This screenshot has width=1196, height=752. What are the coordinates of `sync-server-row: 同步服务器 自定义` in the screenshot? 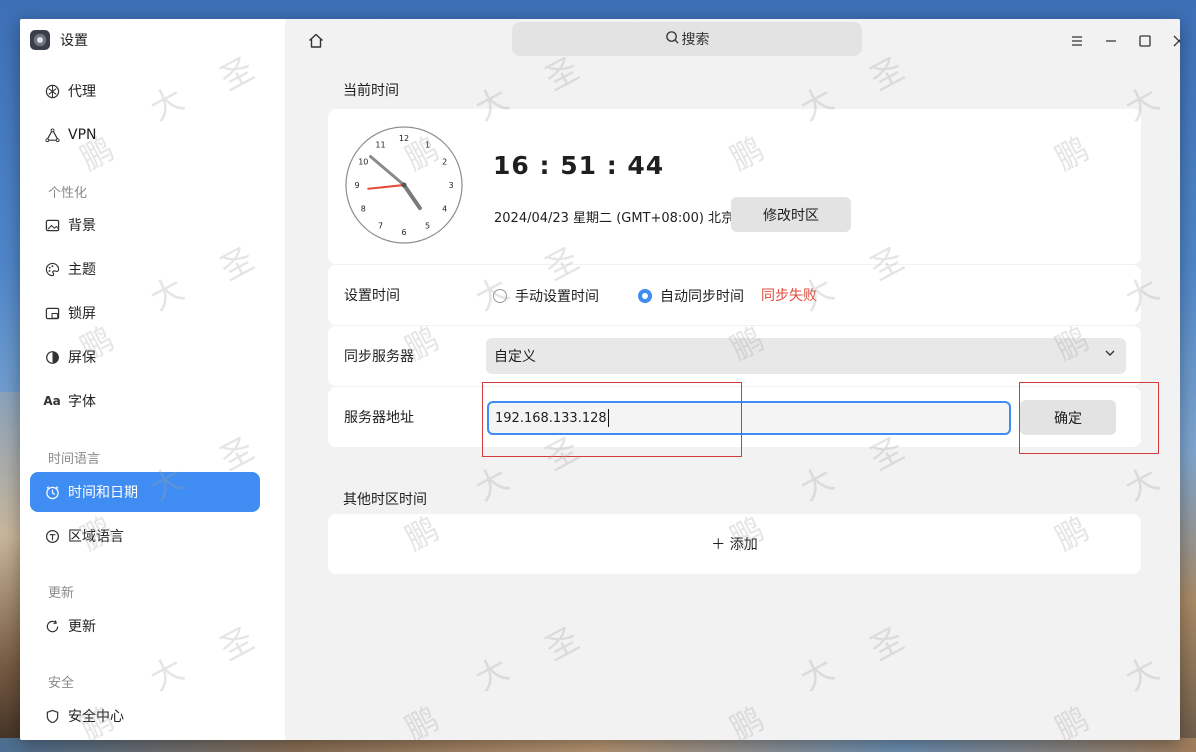 It's located at (734, 356).